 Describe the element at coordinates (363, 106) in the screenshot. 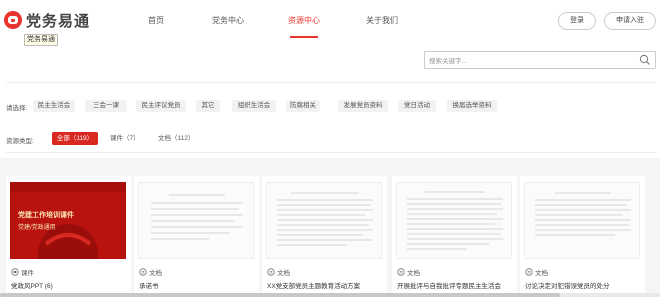

I see `chip-member-development: 发展党员资料` at that location.